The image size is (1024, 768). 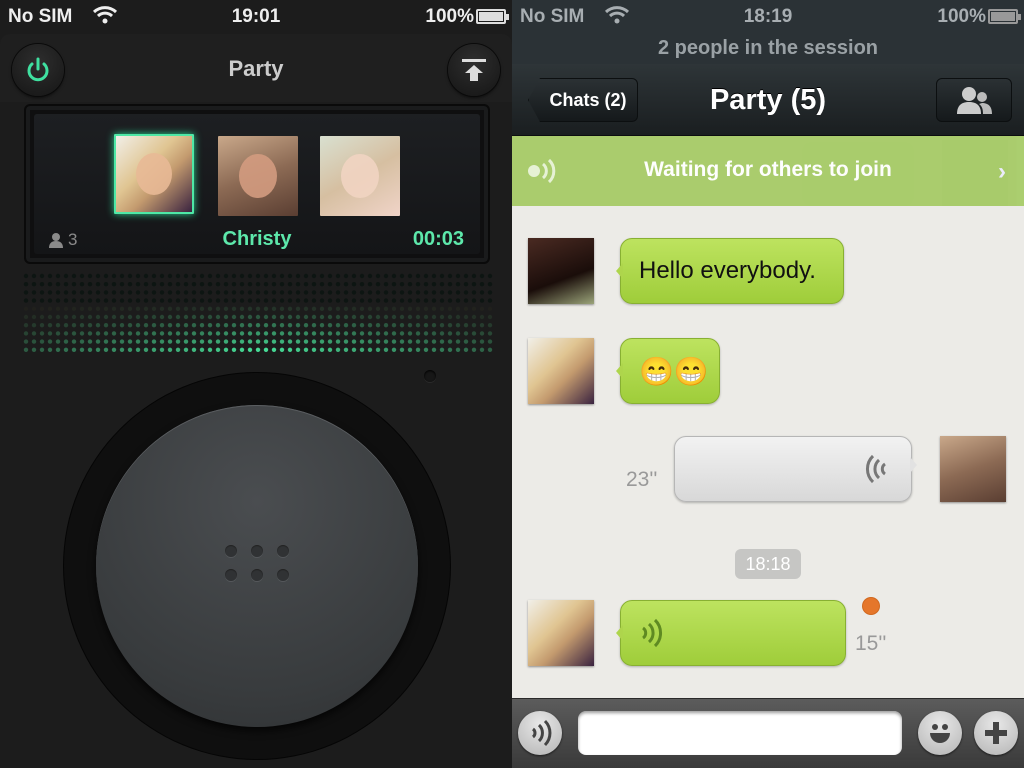 I want to click on emoji-message-bubble: 😁😁, so click(x=668, y=371).